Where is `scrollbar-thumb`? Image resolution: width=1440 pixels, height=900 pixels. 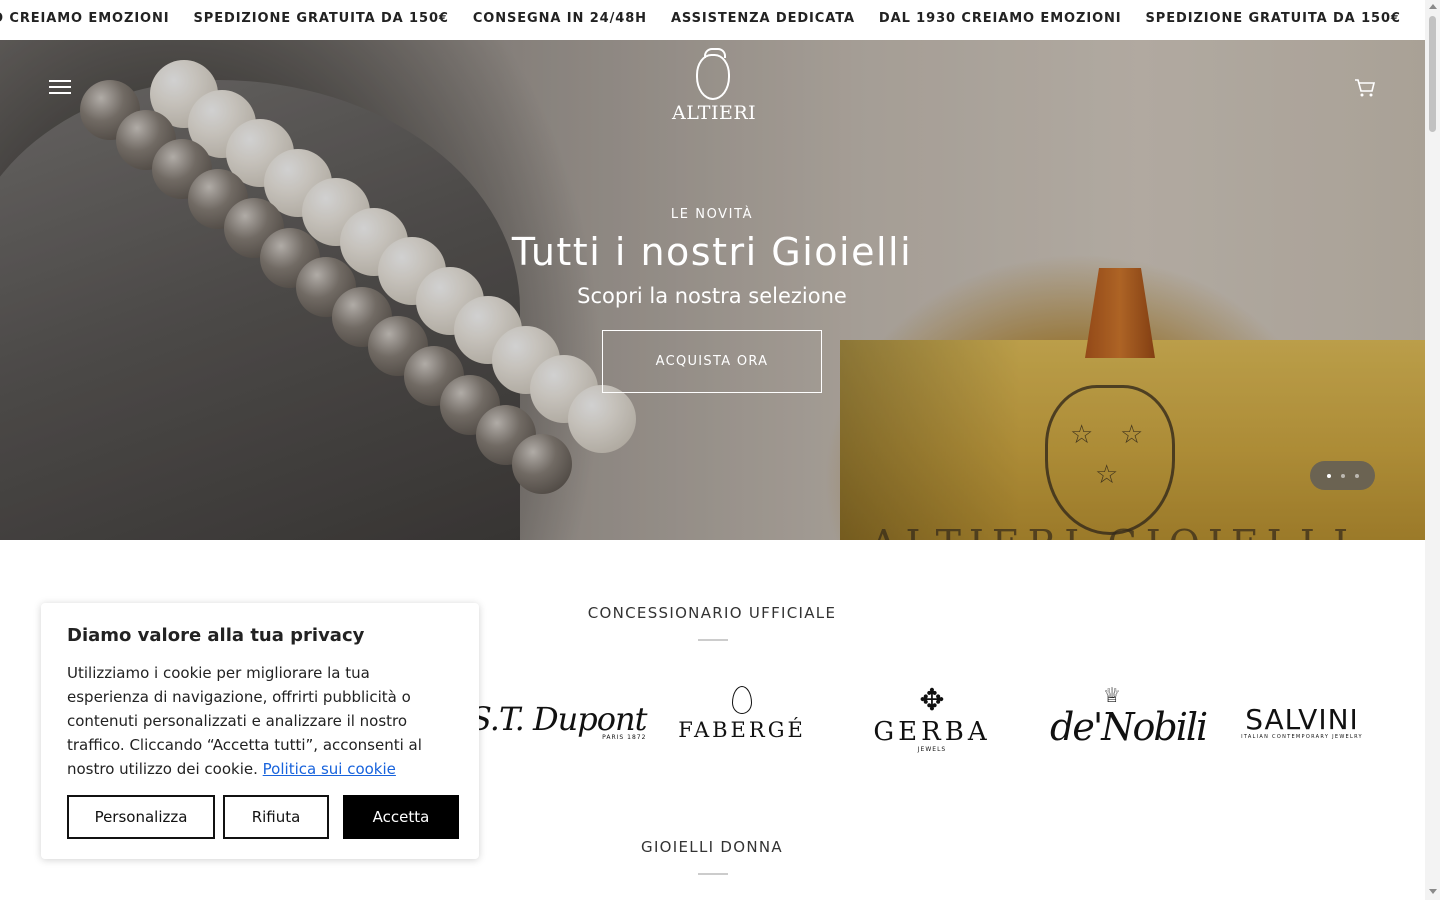 scrollbar-thumb is located at coordinates (1432, 74).